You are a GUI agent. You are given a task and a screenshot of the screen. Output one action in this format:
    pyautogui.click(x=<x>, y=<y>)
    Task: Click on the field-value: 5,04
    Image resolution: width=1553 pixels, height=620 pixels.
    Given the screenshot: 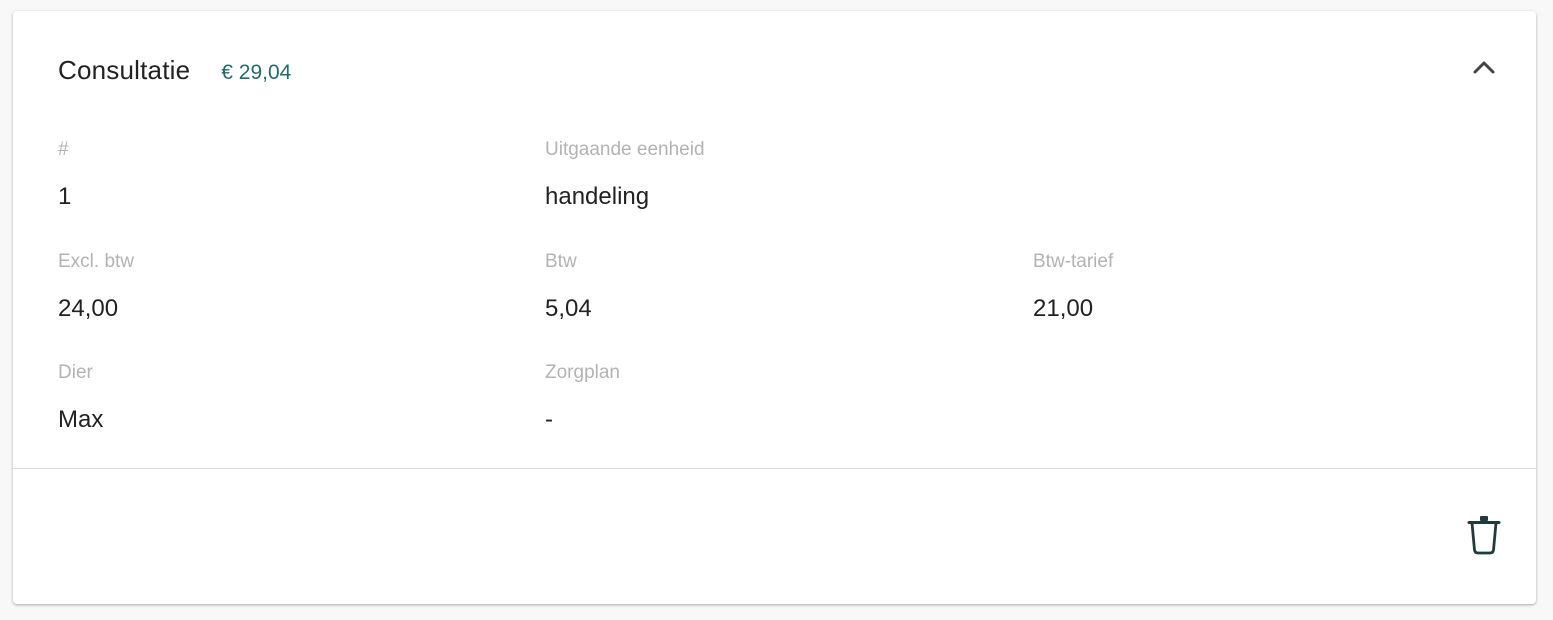 What is the action you would take?
    pyautogui.click(x=568, y=308)
    